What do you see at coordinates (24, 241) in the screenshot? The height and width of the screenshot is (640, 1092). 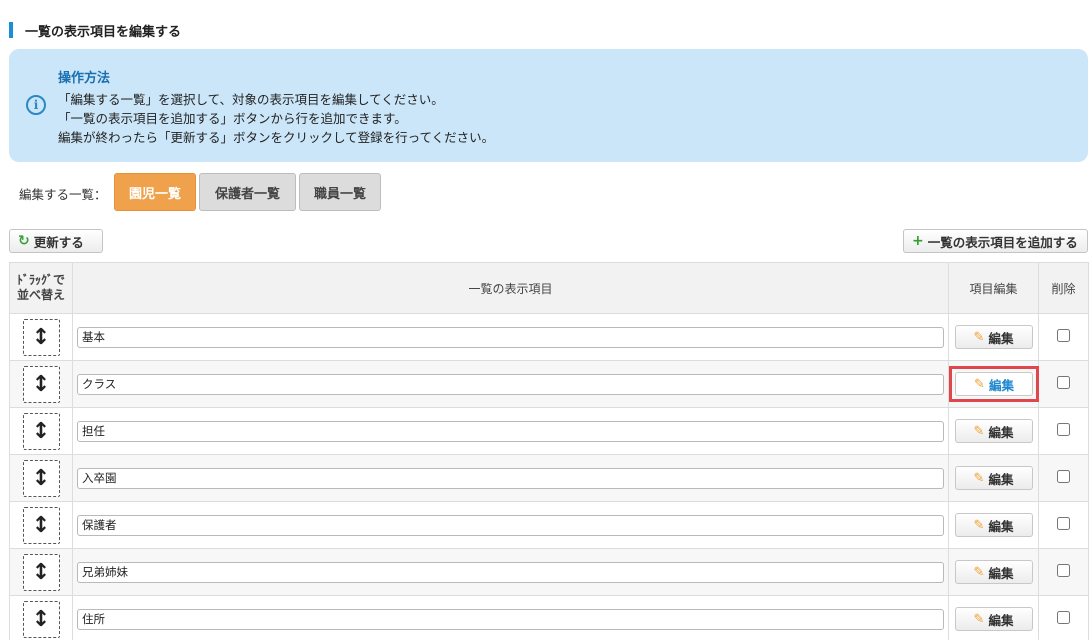 I see `refresh-icon: ↻` at bounding box center [24, 241].